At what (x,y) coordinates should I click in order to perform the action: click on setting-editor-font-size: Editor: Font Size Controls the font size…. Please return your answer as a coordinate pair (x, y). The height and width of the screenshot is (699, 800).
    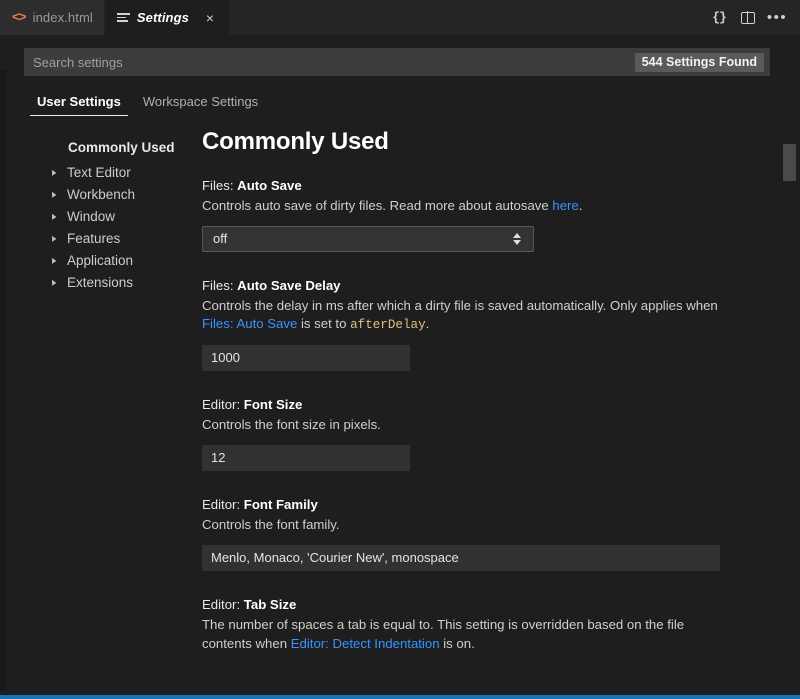
    Looking at the image, I should click on (484, 434).